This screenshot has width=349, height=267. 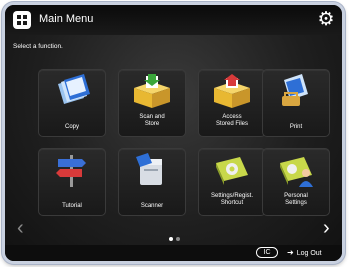 I want to click on tile-label: Scan and Store, so click(x=152, y=120).